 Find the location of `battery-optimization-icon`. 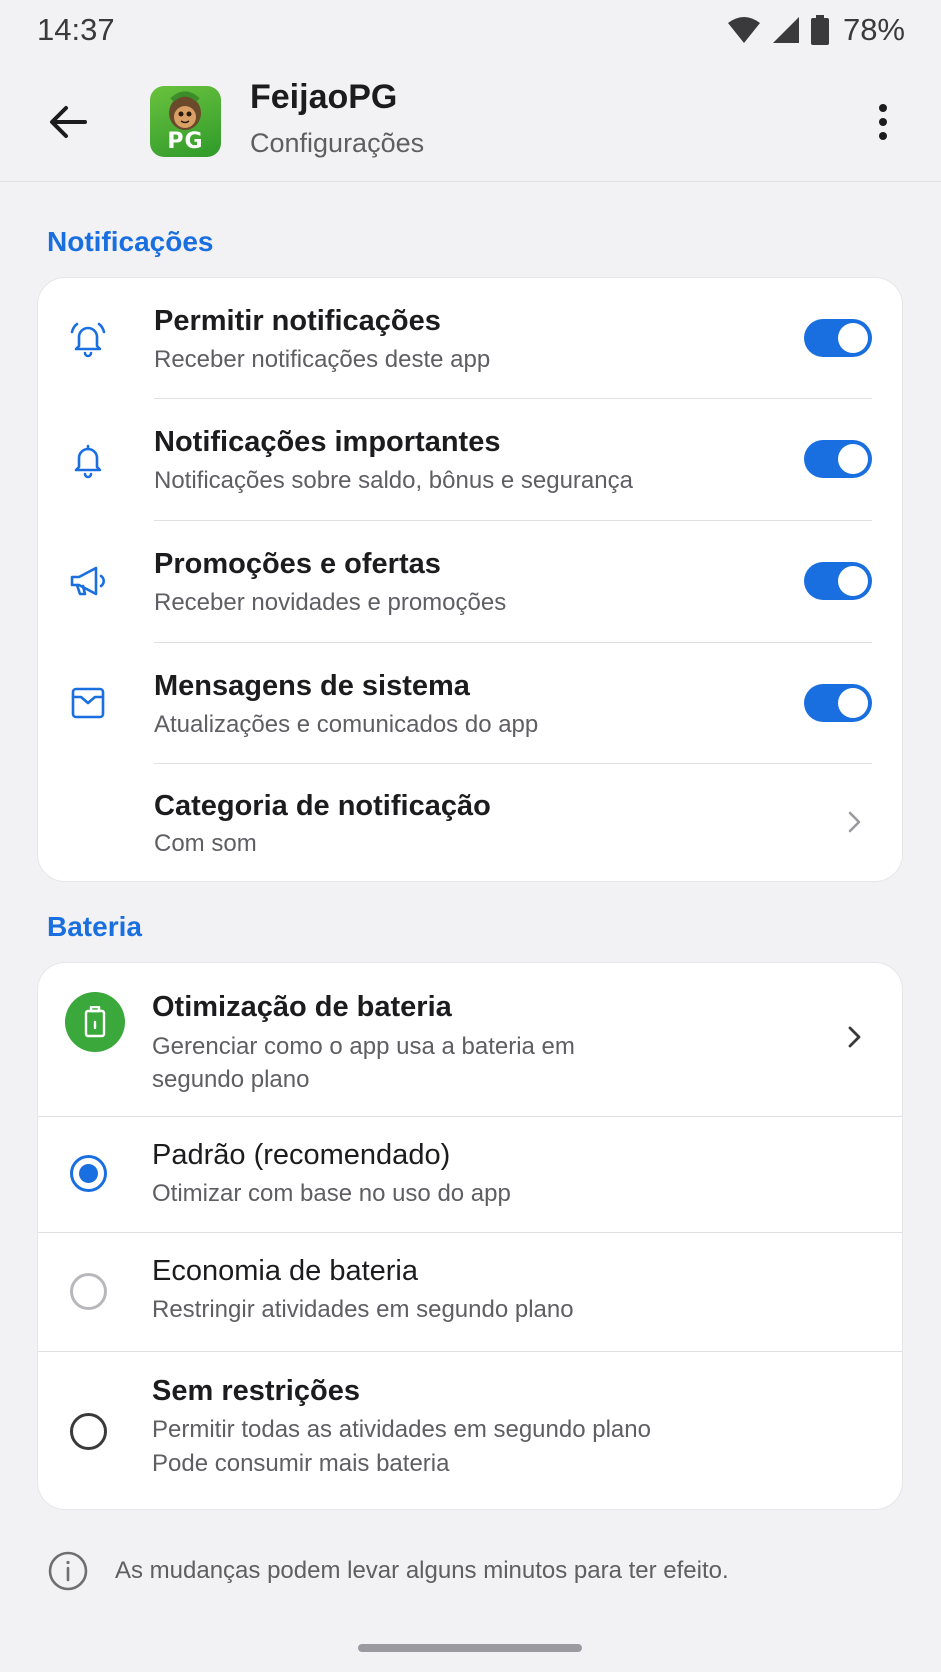

battery-optimization-icon is located at coordinates (95, 1022).